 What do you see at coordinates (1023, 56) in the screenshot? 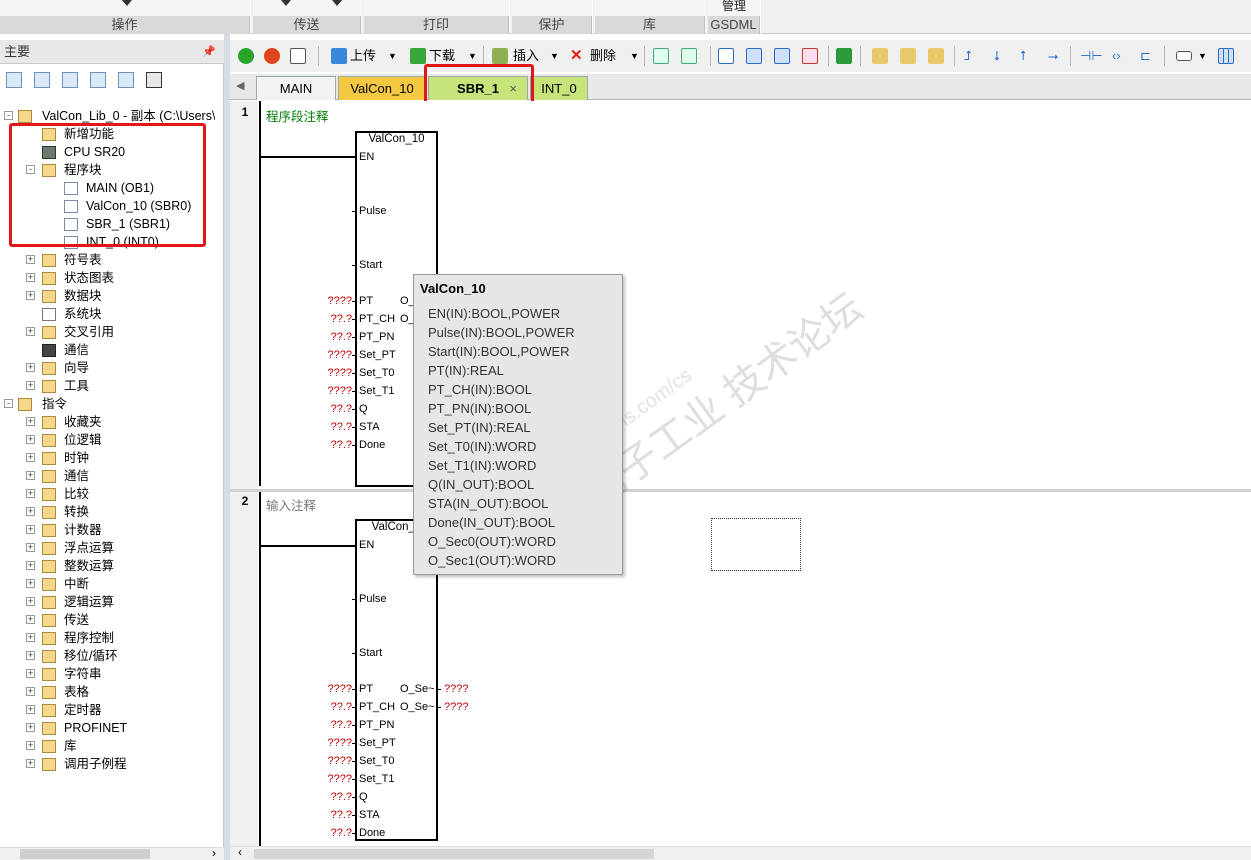
I see `line-up-icon: ⭡` at bounding box center [1023, 56].